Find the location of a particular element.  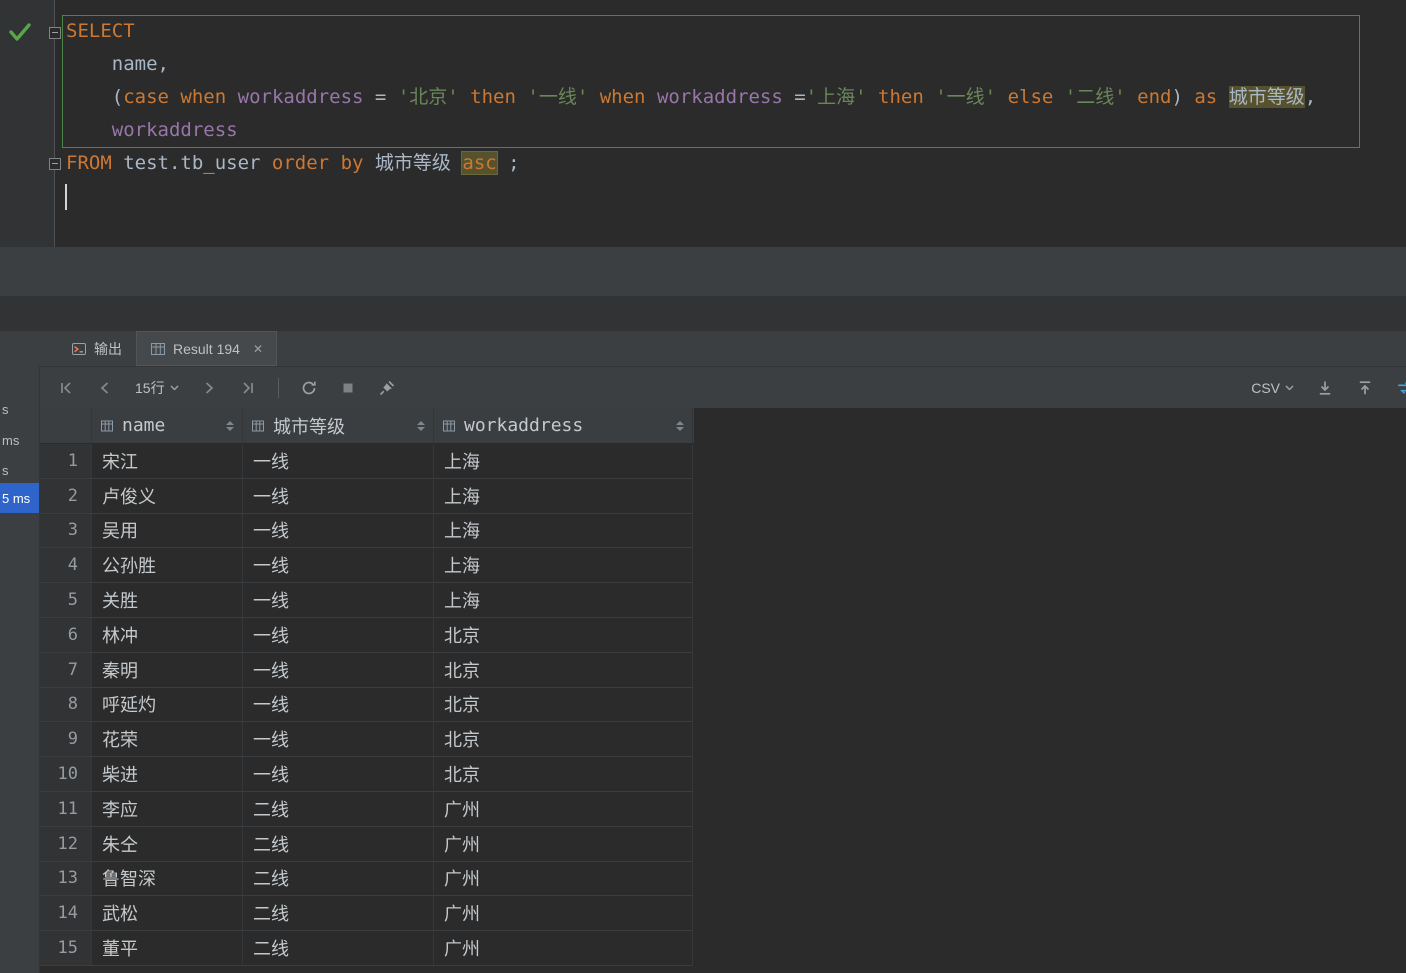

column-header-city-tier: 城市等级 is located at coordinates (338, 425).